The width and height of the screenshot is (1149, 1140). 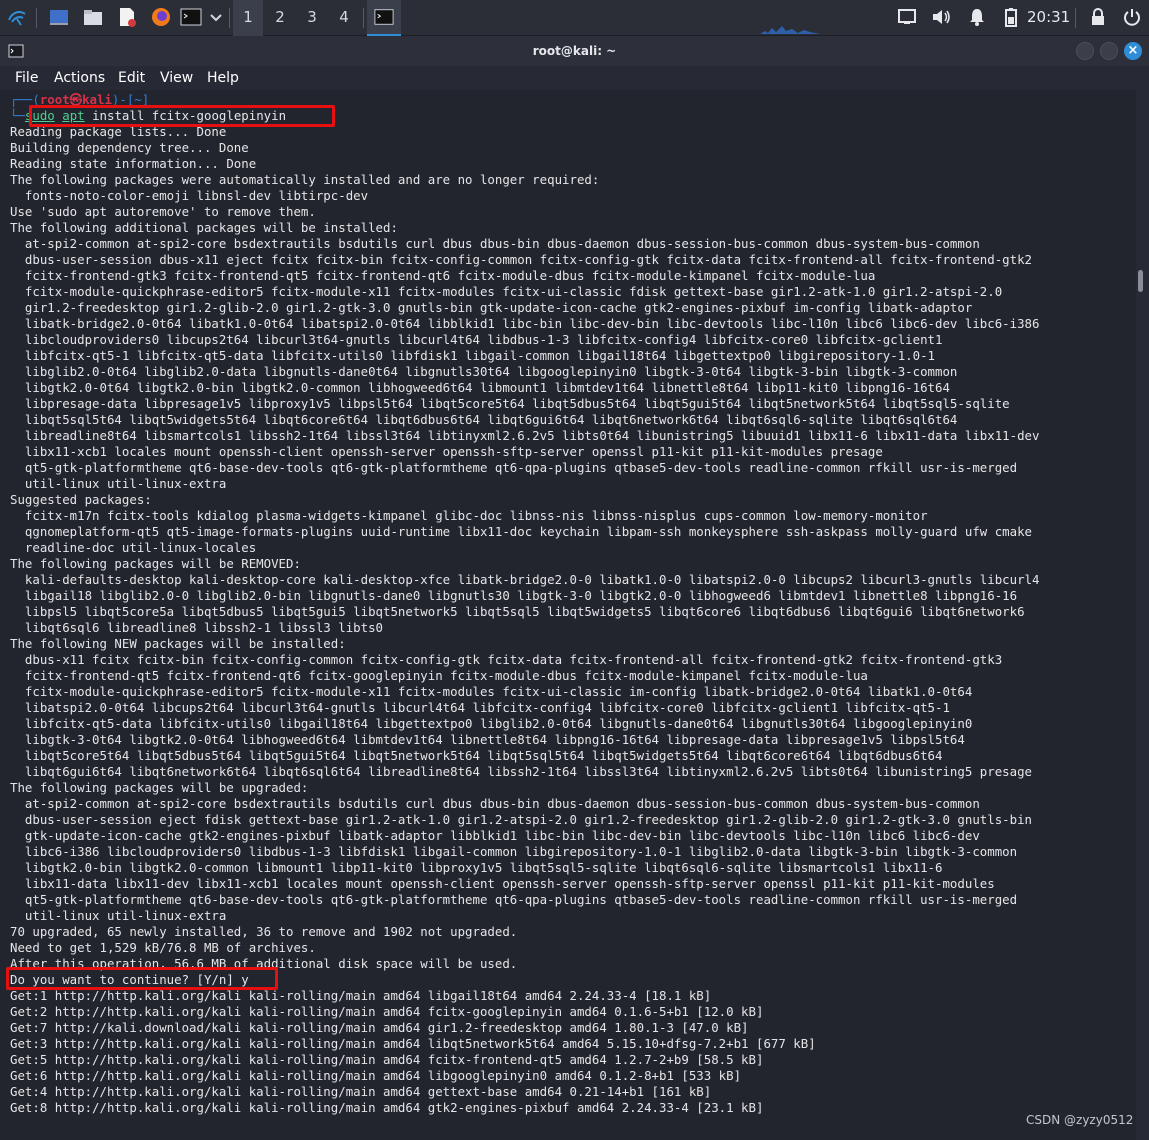 I want to click on workspace-4: 4, so click(x=344, y=18).